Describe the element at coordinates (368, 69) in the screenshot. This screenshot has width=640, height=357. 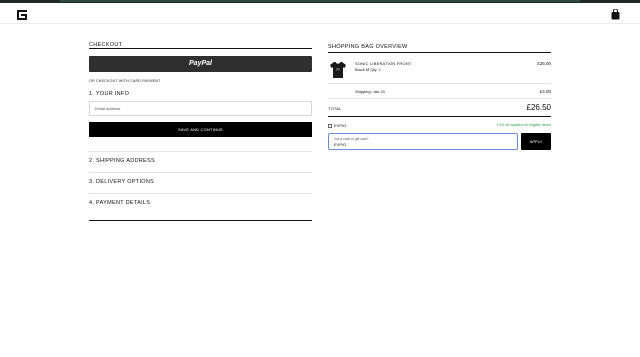
I see `product-meta: Black M Qty: 1` at that location.